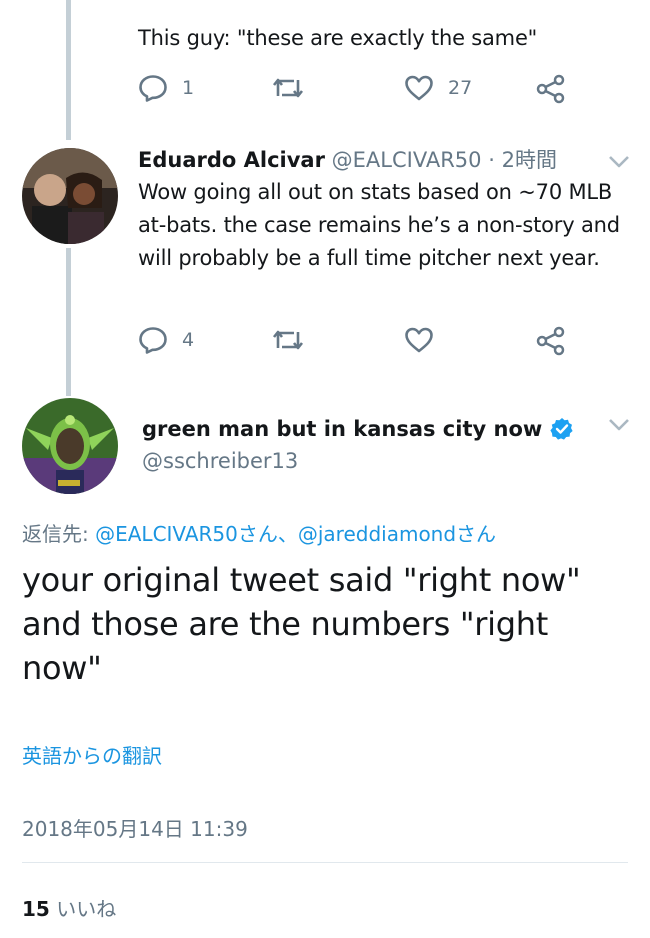 The height and width of the screenshot is (938, 650). I want to click on reply-retweet-button, so click(288, 340).